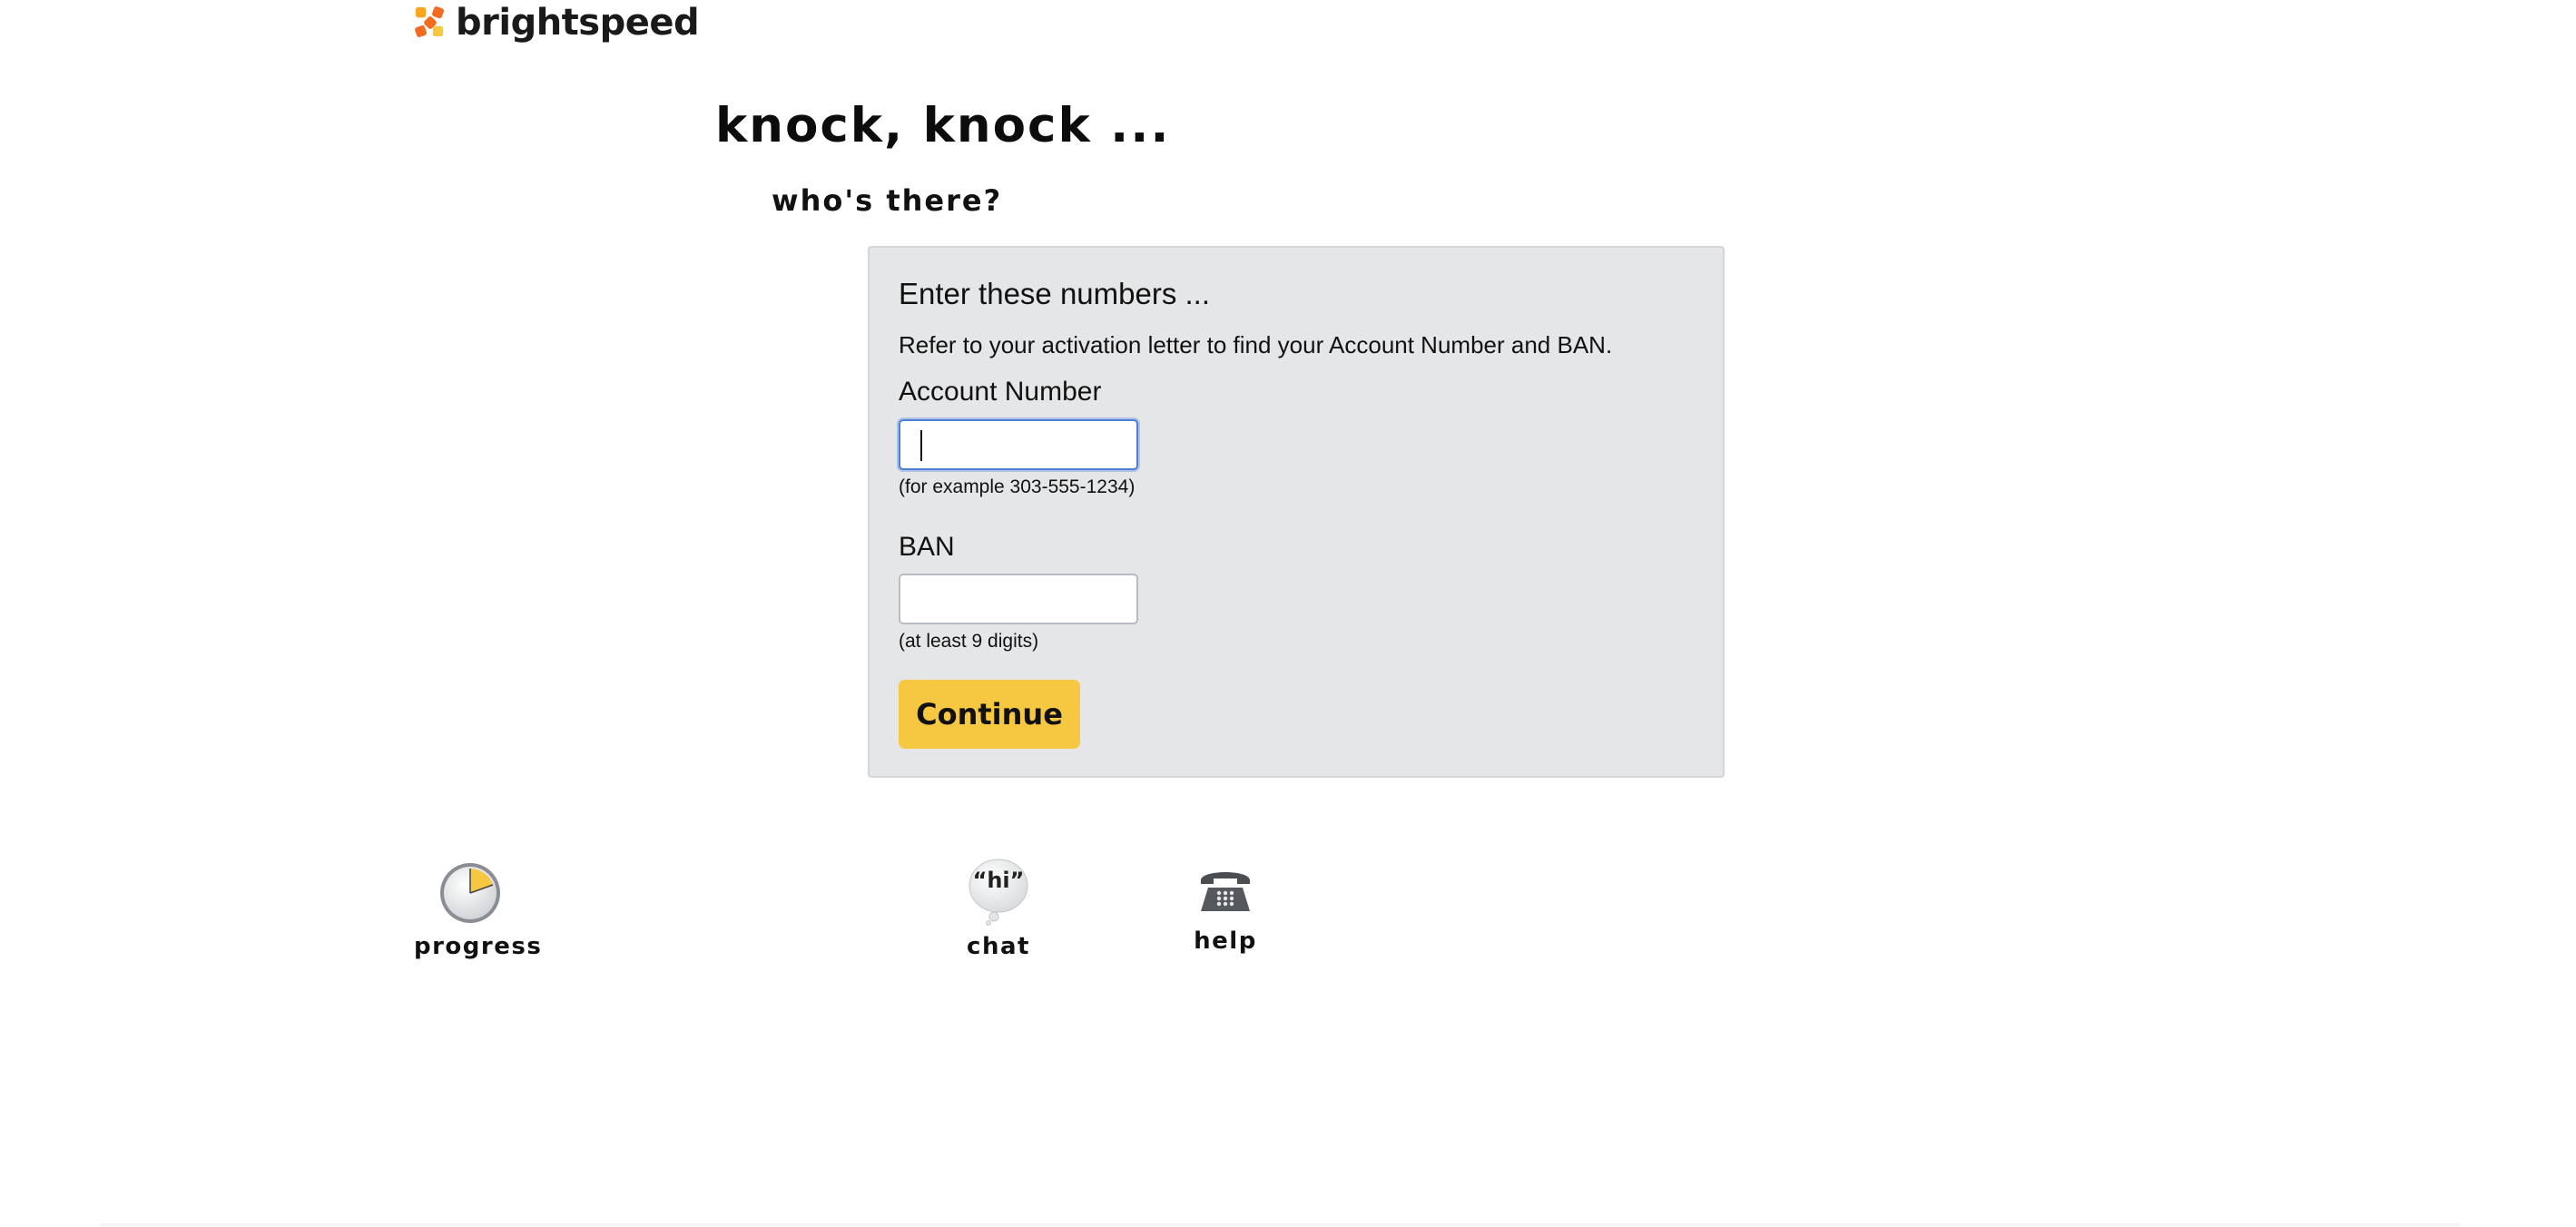 The height and width of the screenshot is (1227, 2576). What do you see at coordinates (998, 946) in the screenshot?
I see `chat-label: chat` at bounding box center [998, 946].